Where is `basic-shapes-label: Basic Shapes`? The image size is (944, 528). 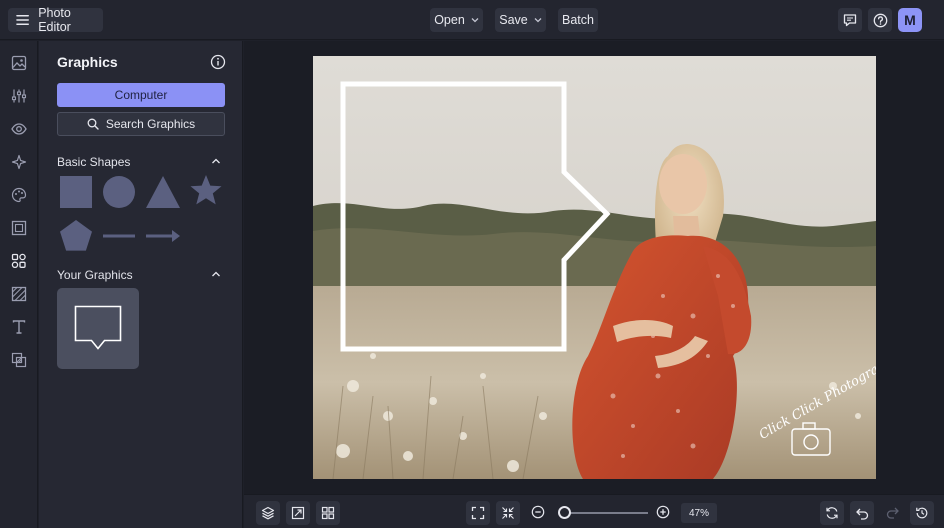 basic-shapes-label: Basic Shapes is located at coordinates (94, 162).